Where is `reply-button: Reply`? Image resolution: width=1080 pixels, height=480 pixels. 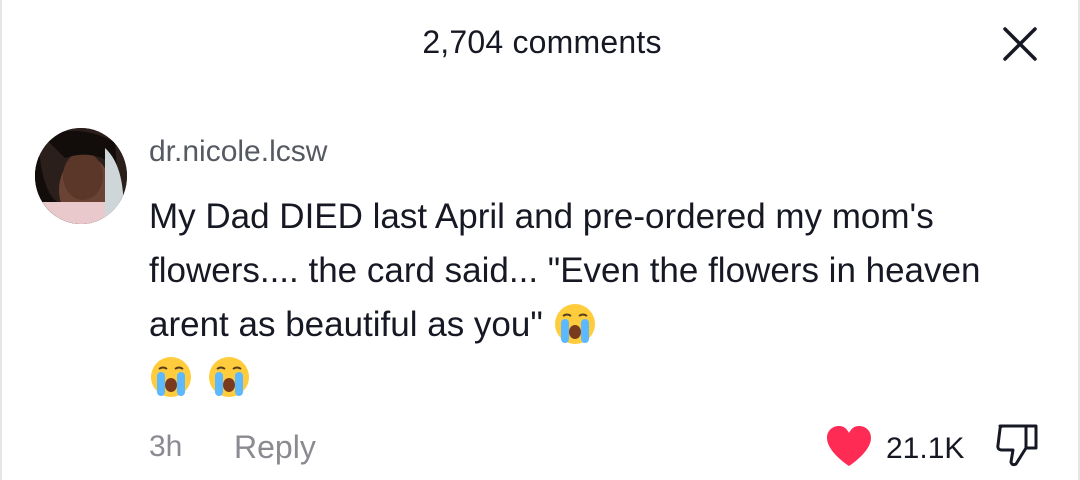 reply-button: Reply is located at coordinates (275, 447).